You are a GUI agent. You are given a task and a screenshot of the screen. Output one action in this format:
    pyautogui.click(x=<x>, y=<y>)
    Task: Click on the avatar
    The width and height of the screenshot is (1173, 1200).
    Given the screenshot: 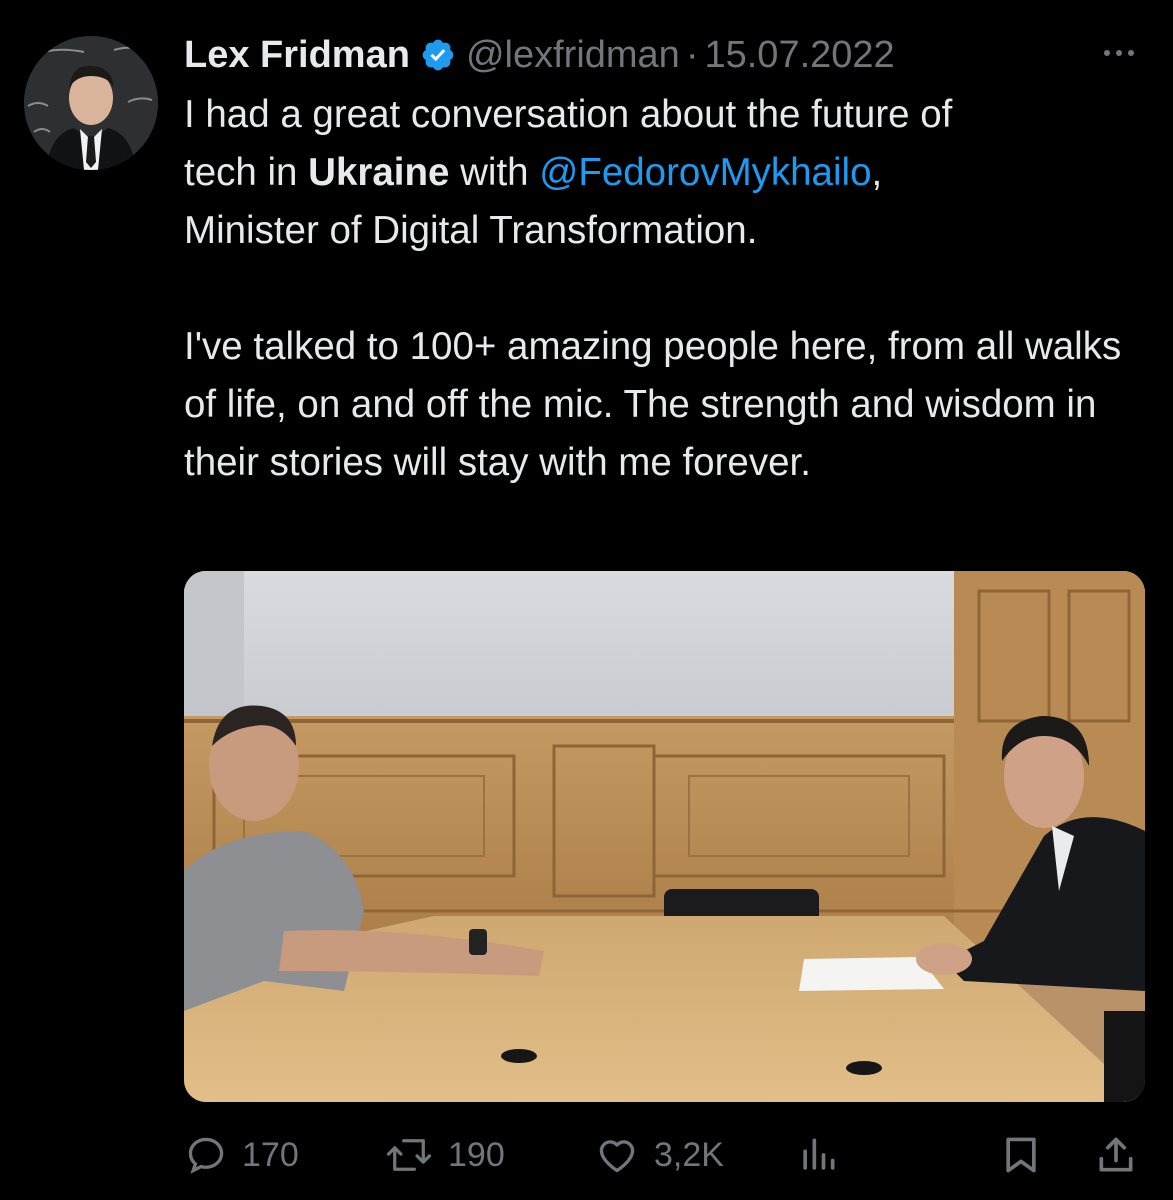 What is the action you would take?
    pyautogui.click(x=91, y=103)
    